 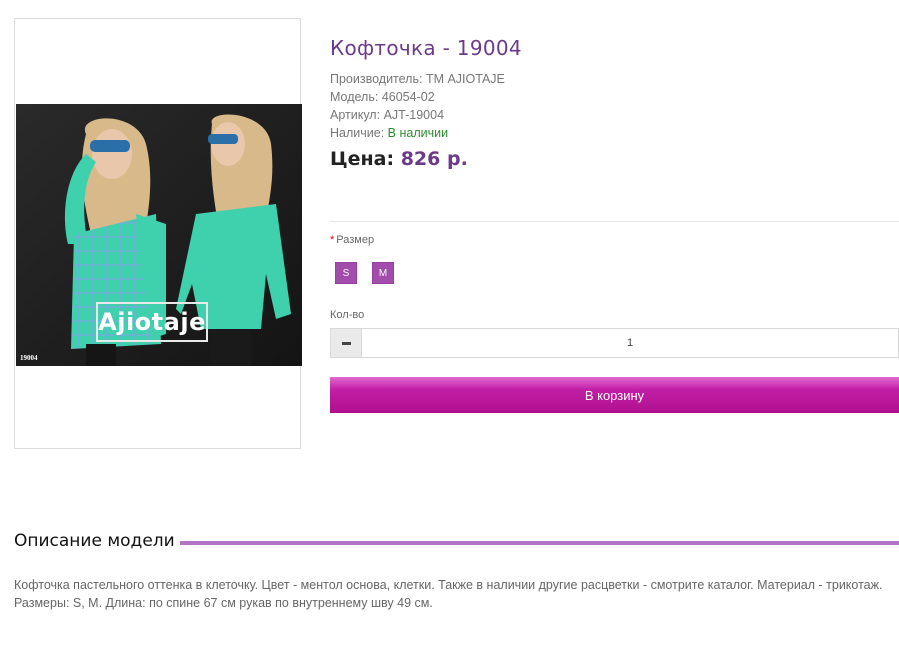 I want to click on price: Цена: 826 р., so click(x=399, y=159).